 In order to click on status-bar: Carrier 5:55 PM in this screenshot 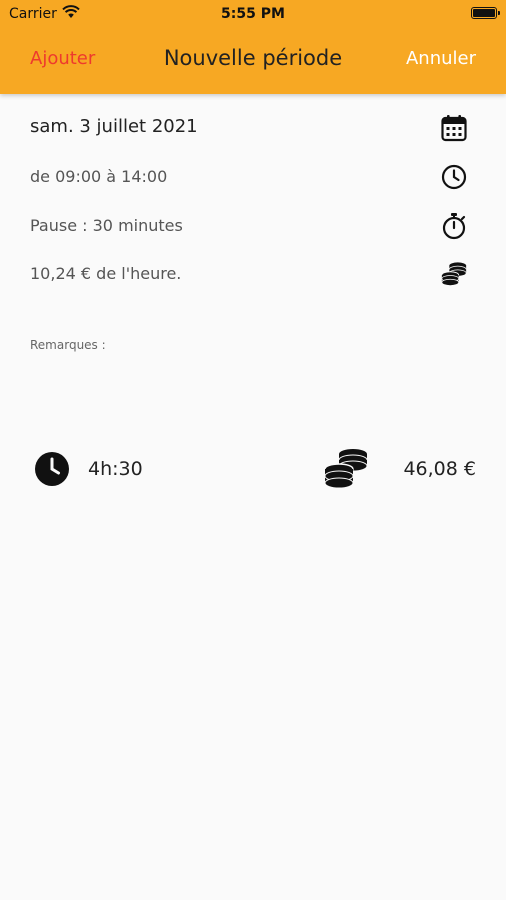, I will do `click(253, 14)`.